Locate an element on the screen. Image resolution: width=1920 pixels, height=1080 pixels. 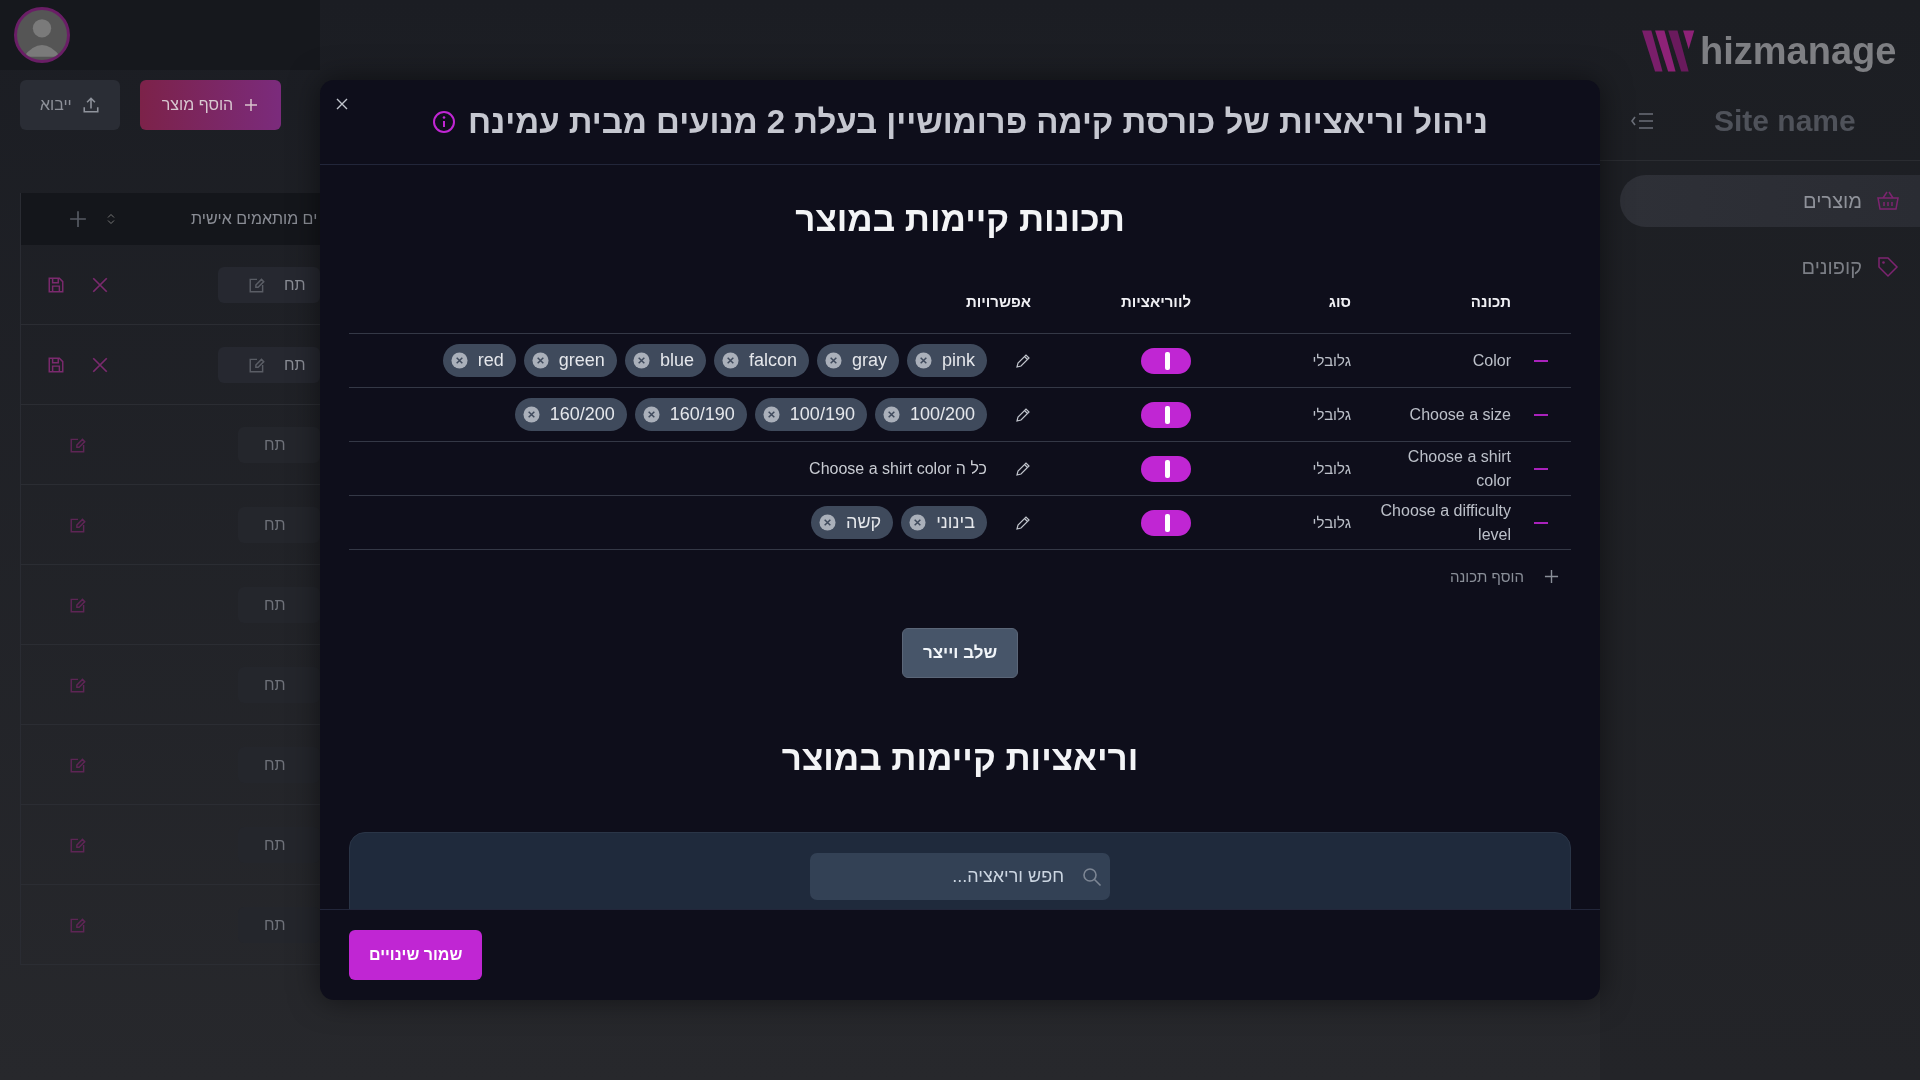
option-chip: pink is located at coordinates (946, 360).